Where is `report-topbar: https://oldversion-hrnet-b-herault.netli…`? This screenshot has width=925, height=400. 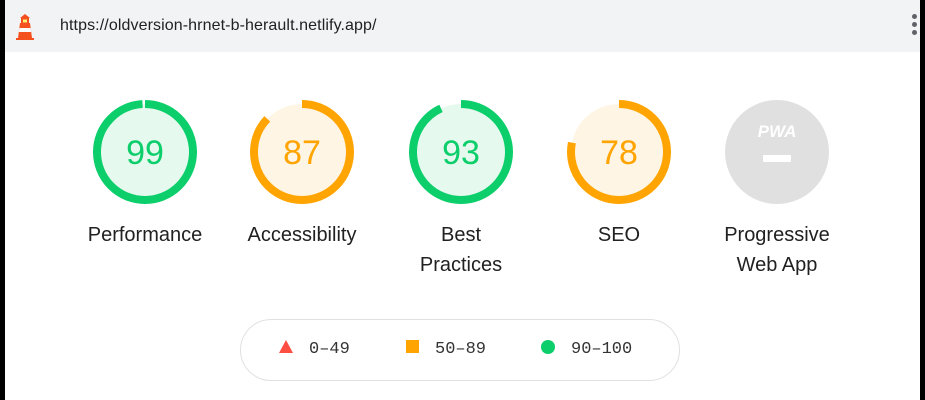 report-topbar: https://oldversion-hrnet-b-herault.netli… is located at coordinates (462, 26).